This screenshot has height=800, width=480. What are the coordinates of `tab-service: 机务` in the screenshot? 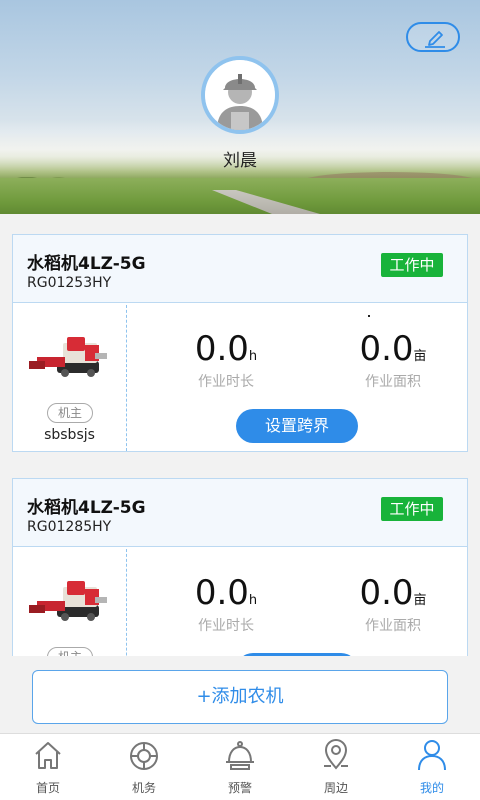 It's located at (144, 767).